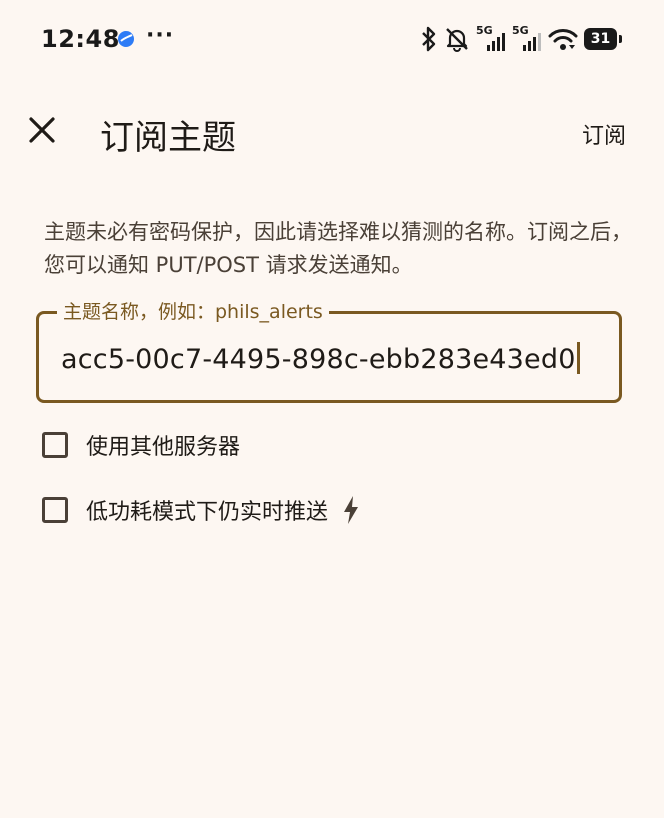 Image resolution: width=664 pixels, height=818 pixels. I want to click on signal-2-icon: 5G, so click(527, 37).